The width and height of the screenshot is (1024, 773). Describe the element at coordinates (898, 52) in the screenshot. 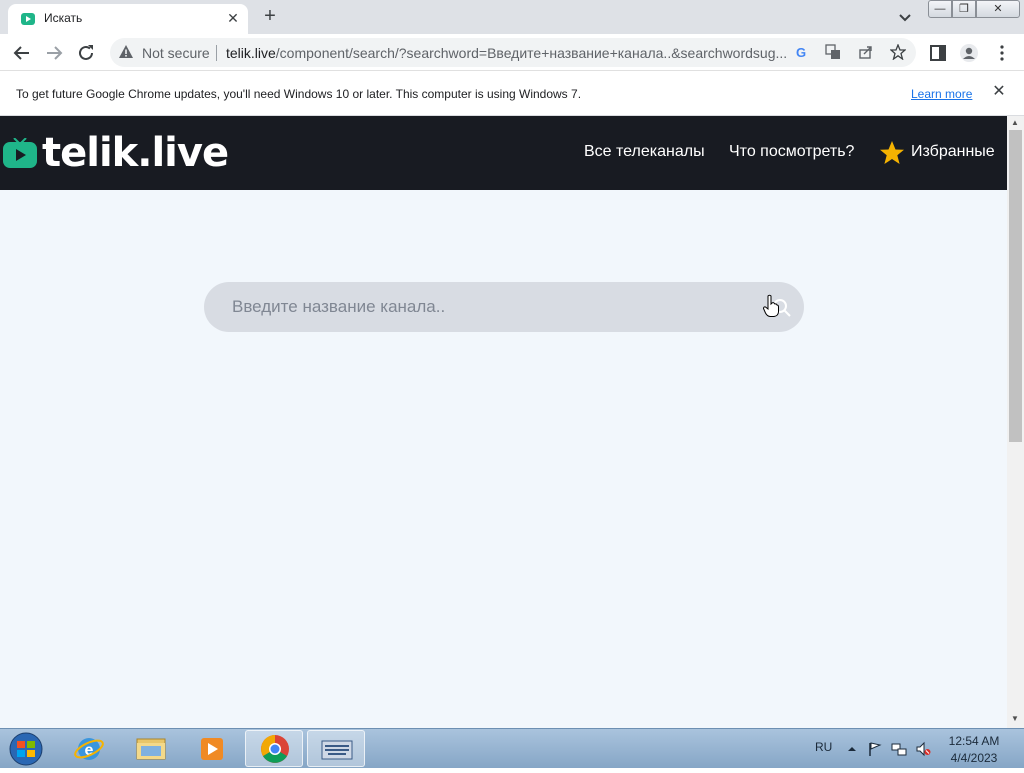

I see `bookmark-star-icon` at that location.